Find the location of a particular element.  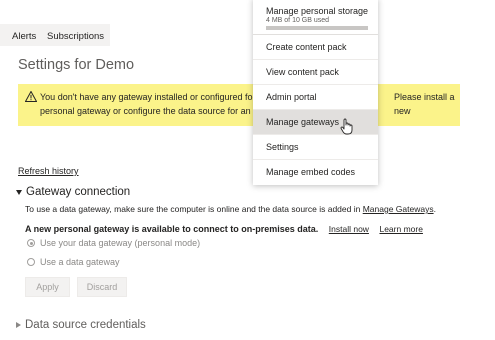

apply-button: Apply is located at coordinates (47, 287).